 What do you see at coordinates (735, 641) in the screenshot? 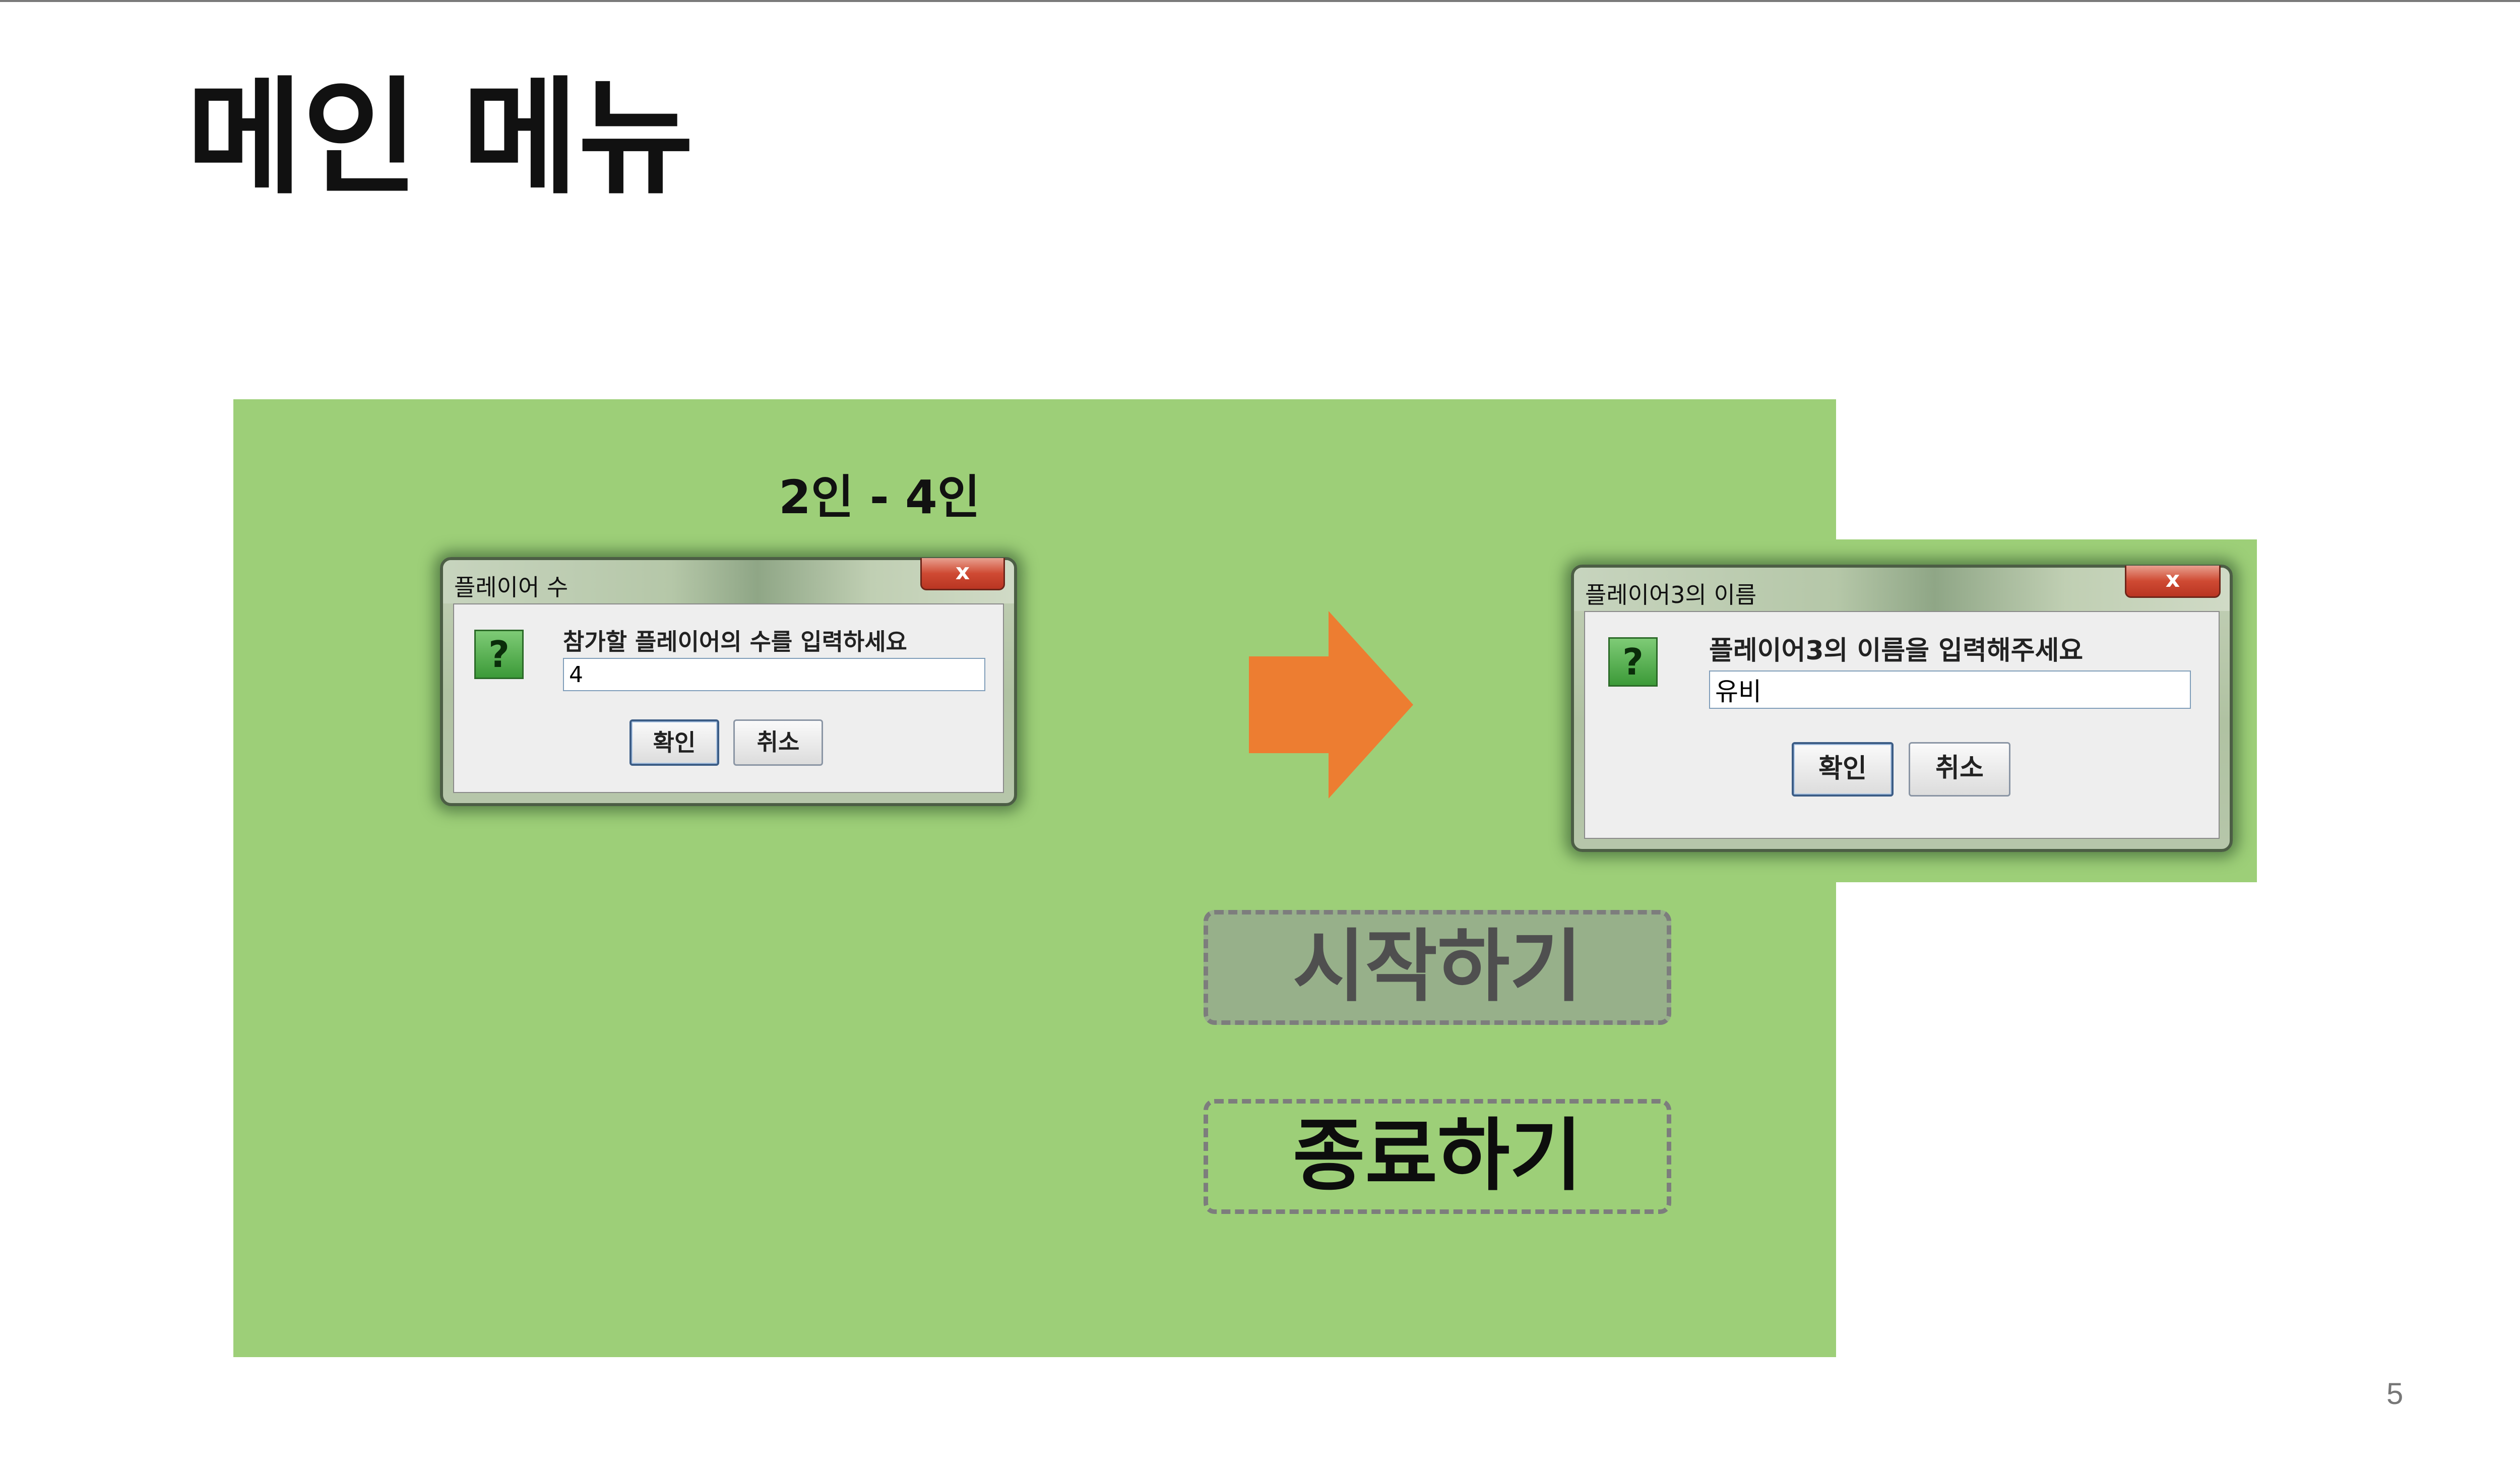
I see `dialog-prompt: 참가할 플레이어의 수를 입력하세요` at bounding box center [735, 641].